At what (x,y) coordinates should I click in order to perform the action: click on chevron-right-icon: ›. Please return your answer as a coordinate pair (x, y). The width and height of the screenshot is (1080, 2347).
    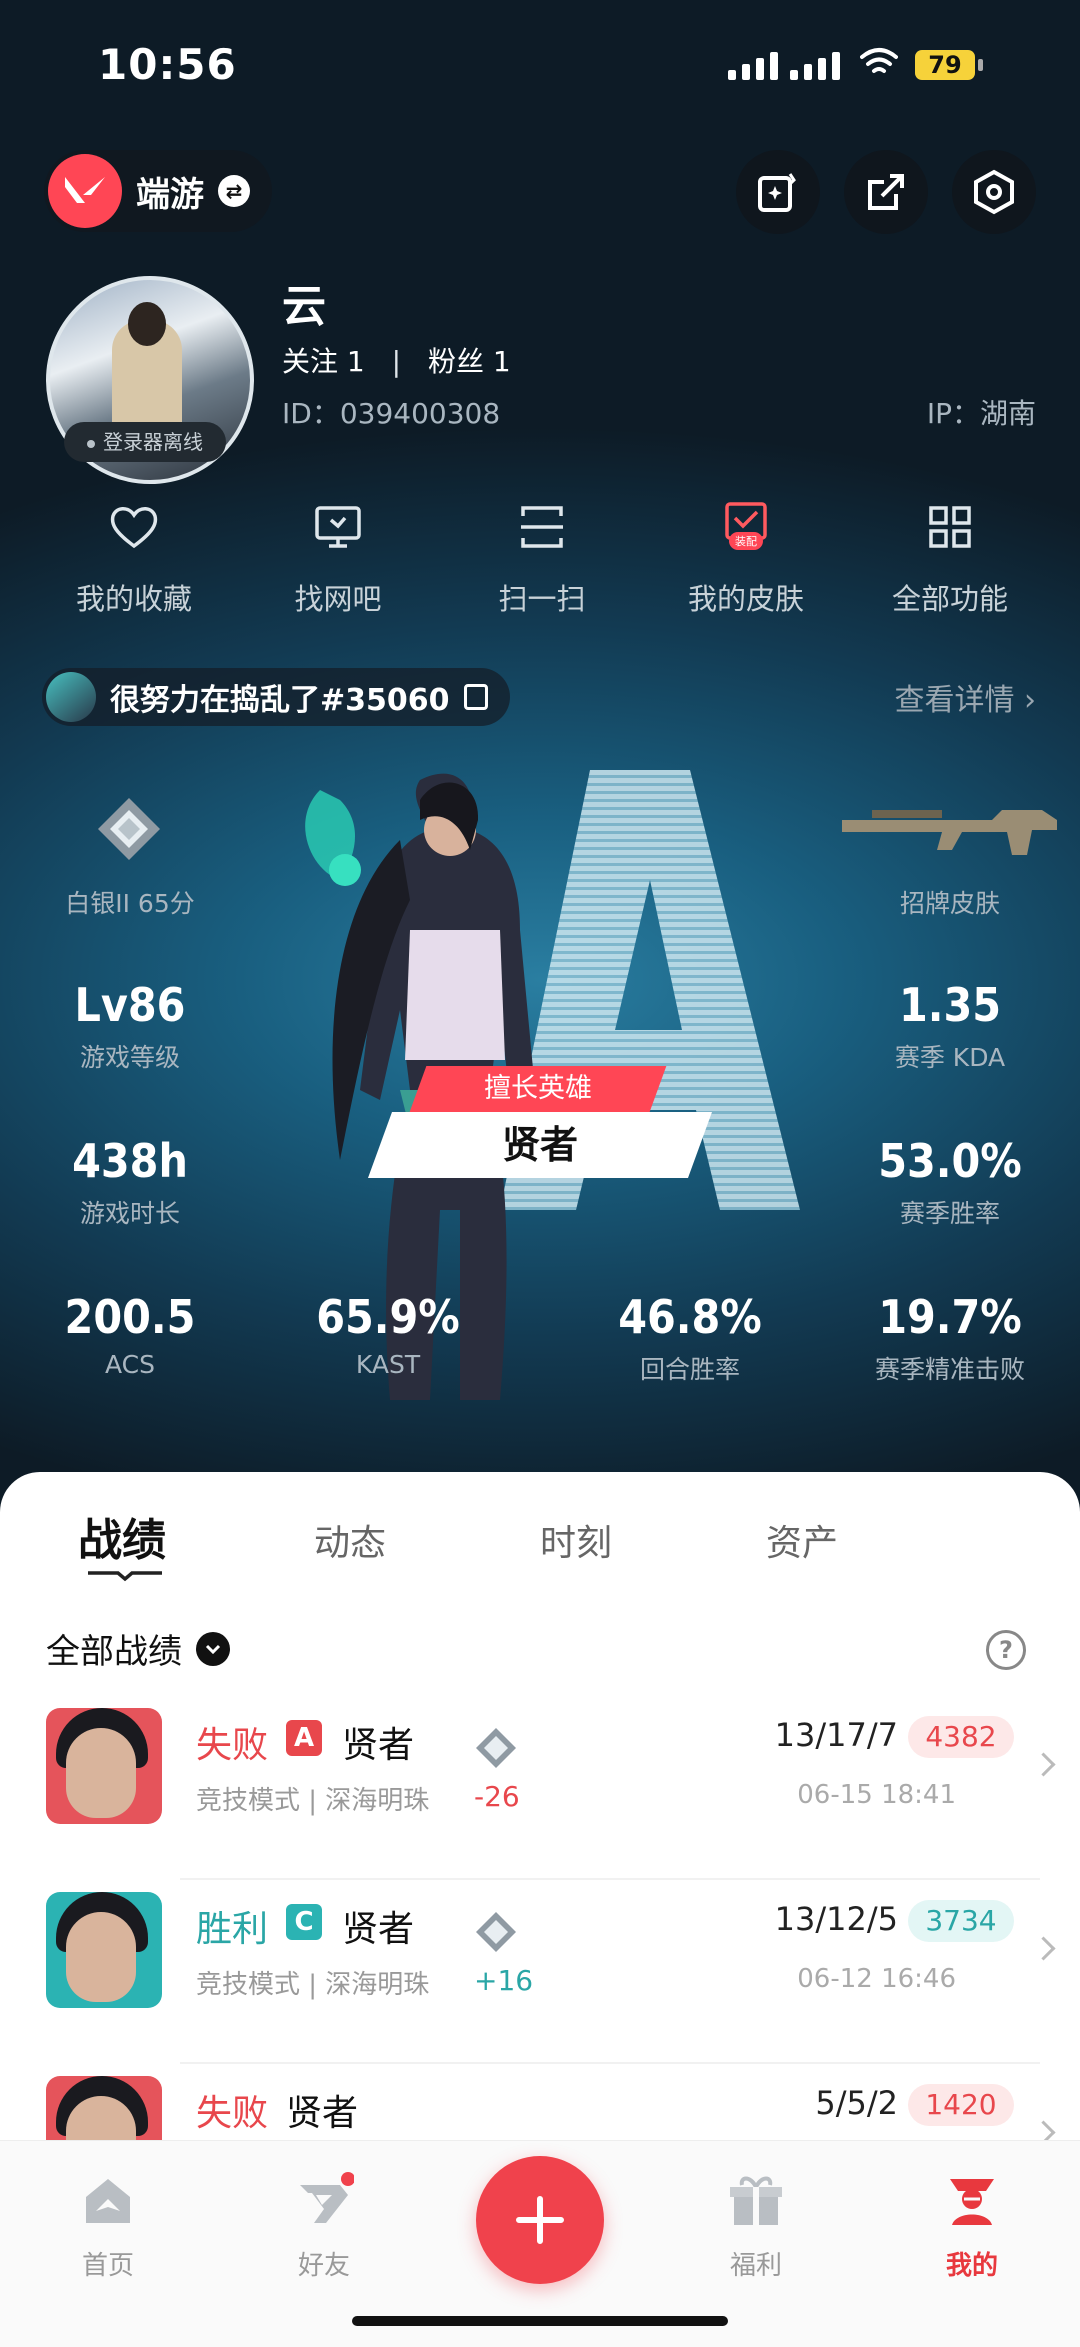
    Looking at the image, I should click on (1030, 700).